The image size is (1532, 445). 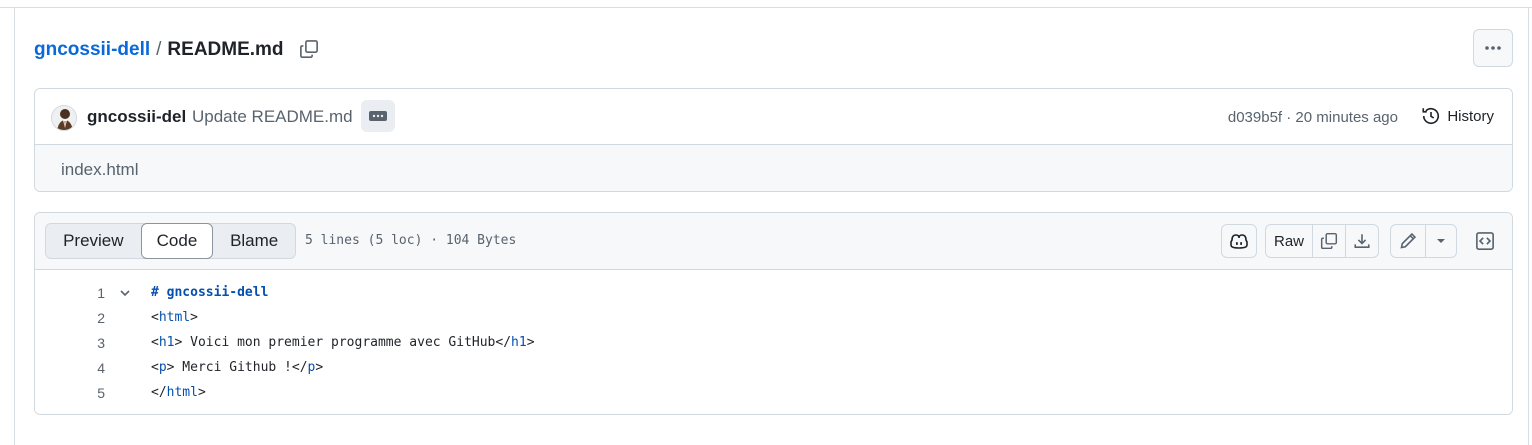 I want to click on avatar-image-icon, so click(x=64, y=118).